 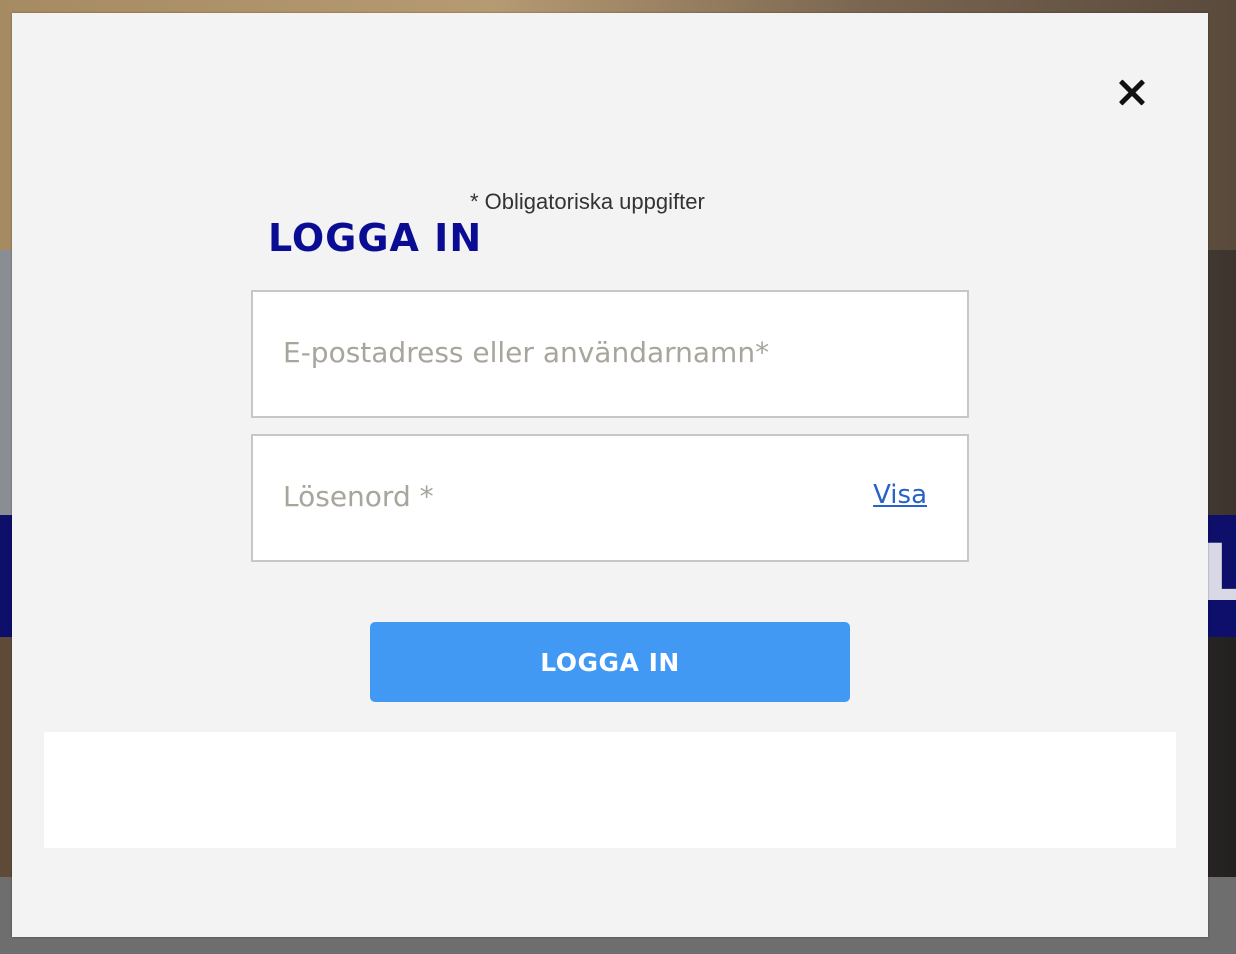 What do you see at coordinates (563, 496) in the screenshot?
I see `password-input` at bounding box center [563, 496].